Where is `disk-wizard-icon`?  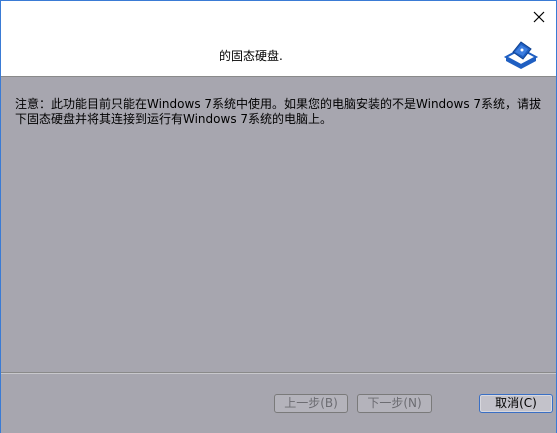
disk-wizard-icon is located at coordinates (521, 55).